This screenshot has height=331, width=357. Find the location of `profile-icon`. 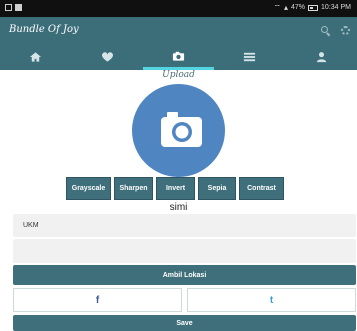

profile-icon is located at coordinates (321, 57).